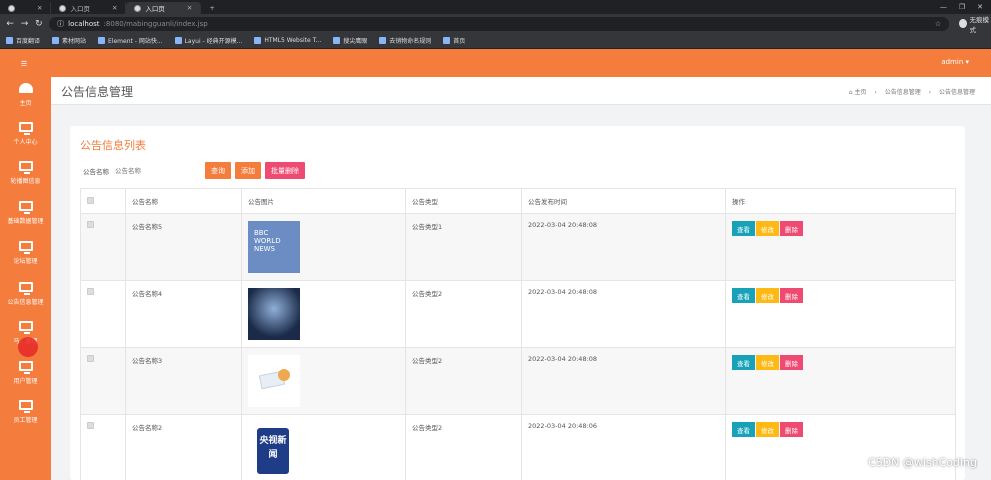  I want to click on browser-tab-active: 入口页 ✕, so click(164, 8).